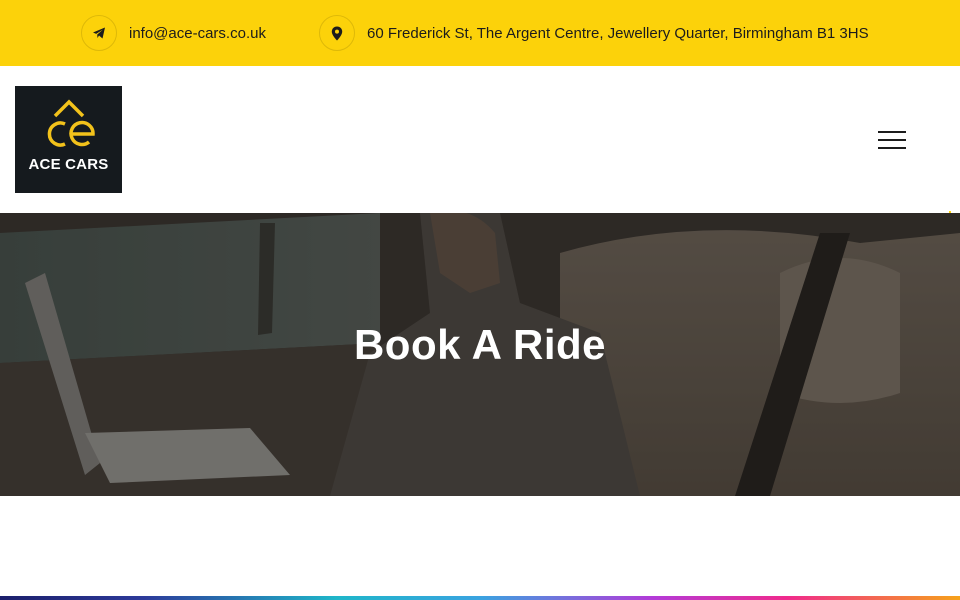 Image resolution: width=960 pixels, height=600 pixels. I want to click on map-pin-icon, so click(337, 33).